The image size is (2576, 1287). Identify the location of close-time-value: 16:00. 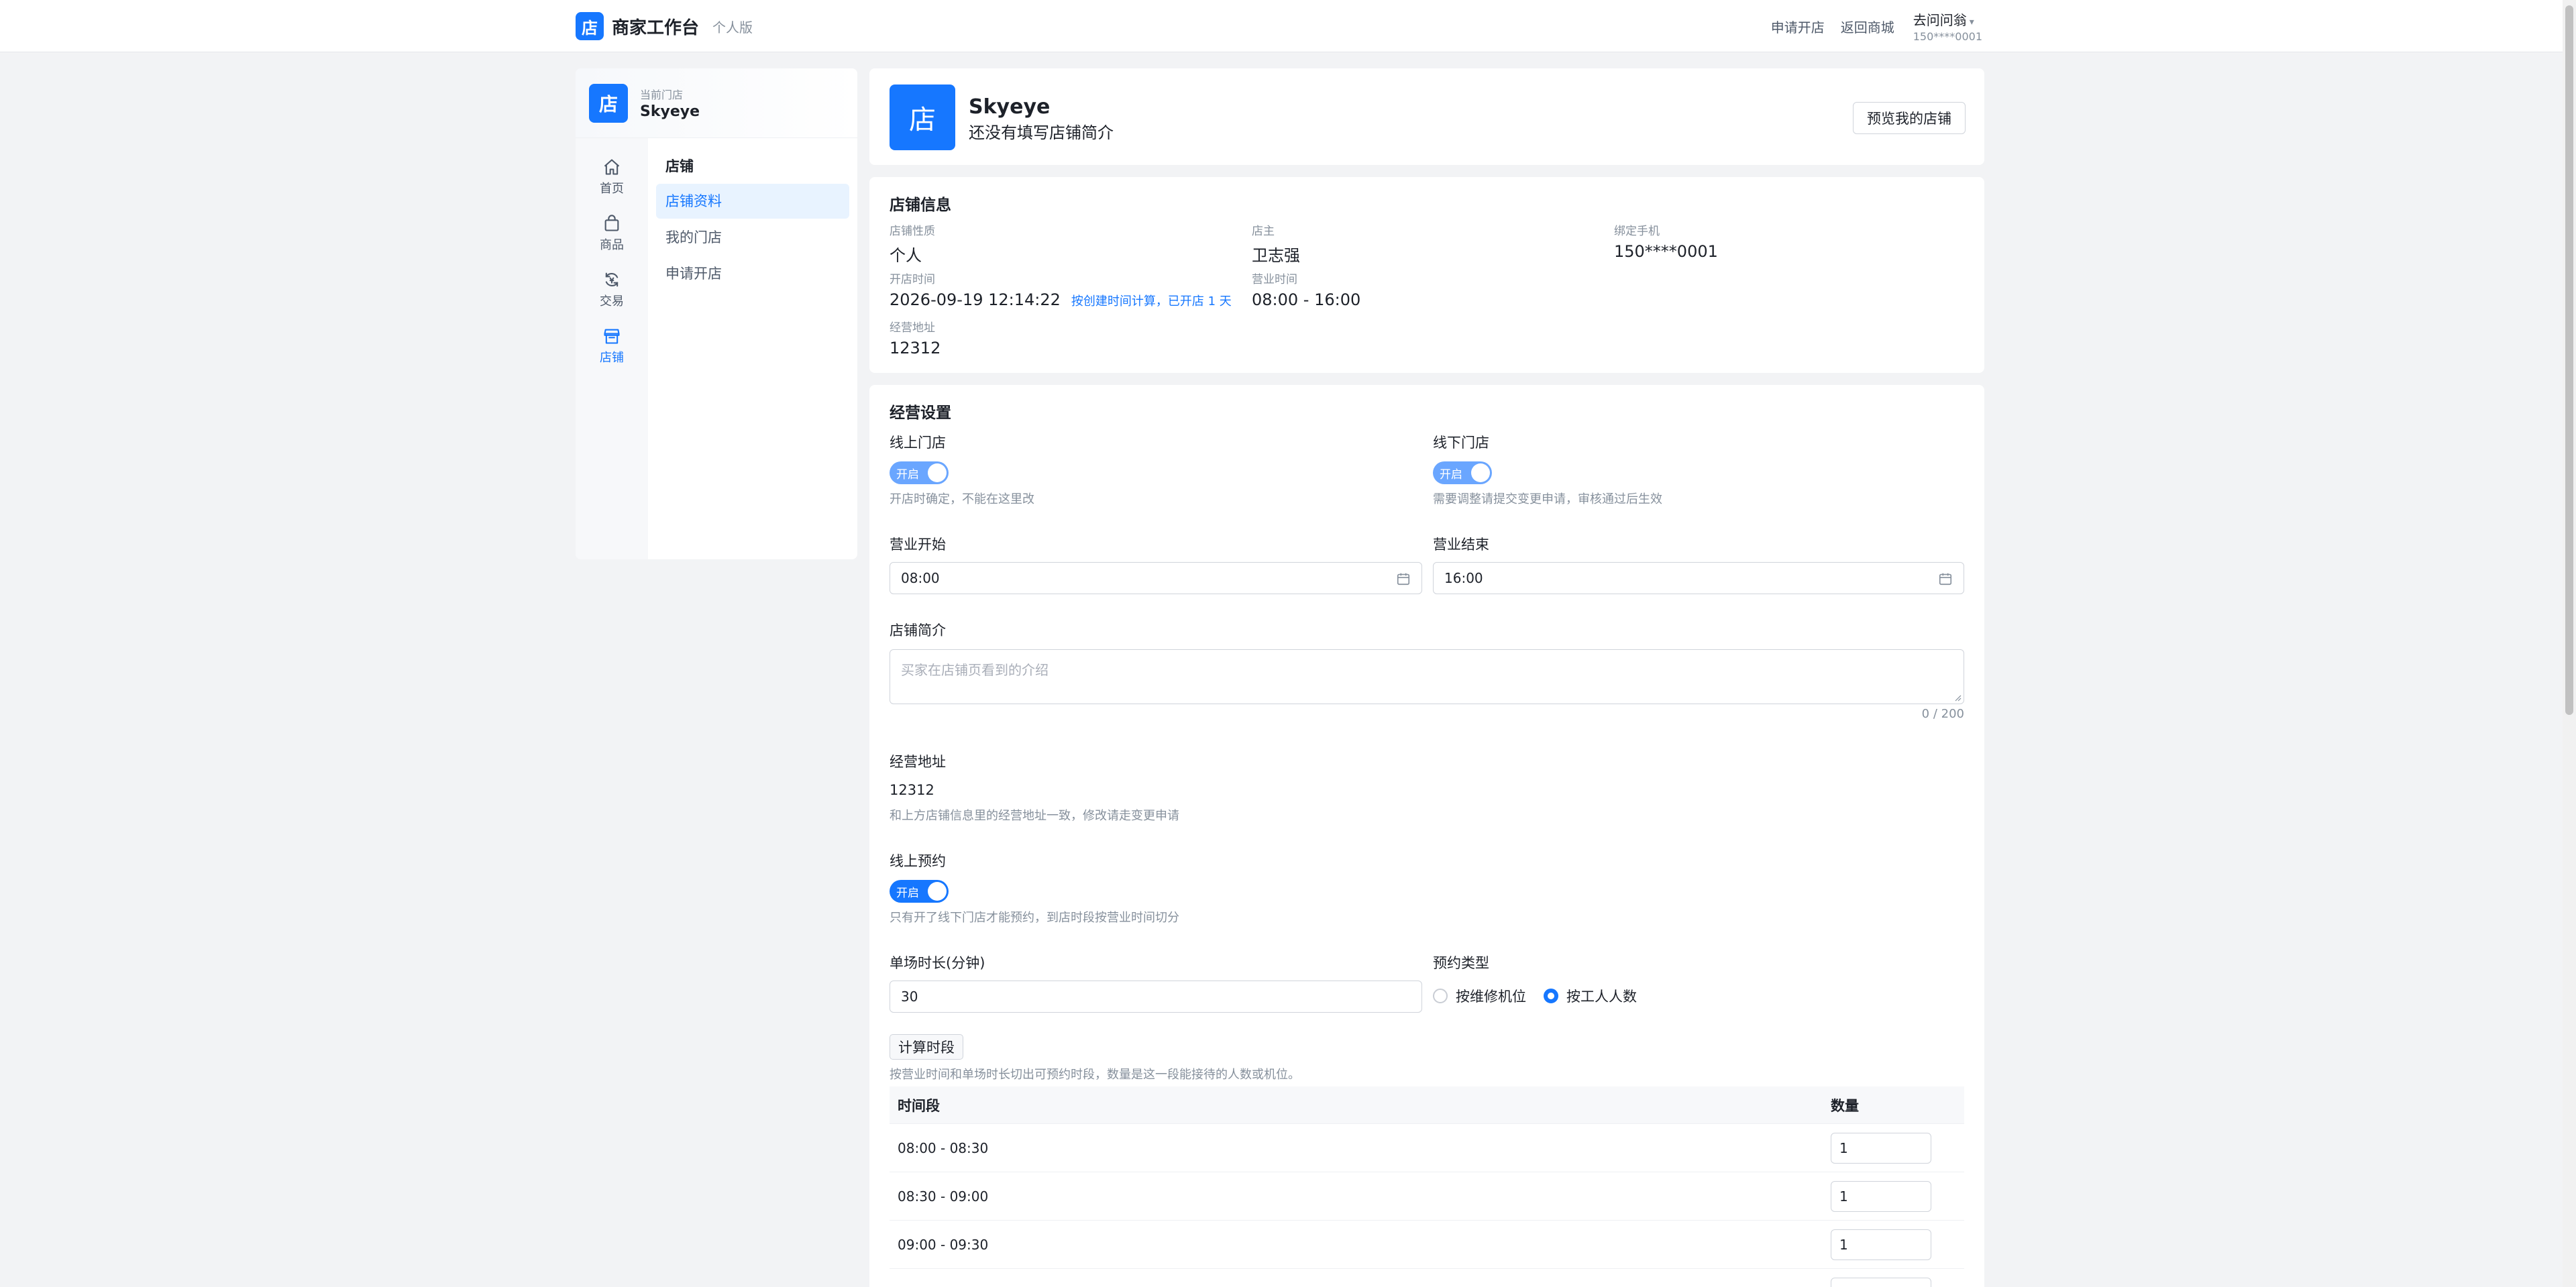
(1463, 578).